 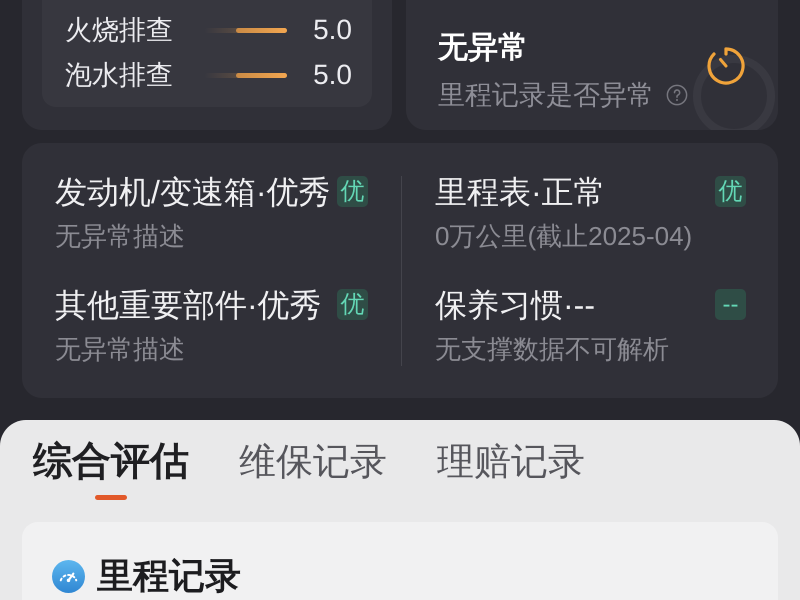 What do you see at coordinates (730, 304) in the screenshot?
I see `grade-badge: --` at bounding box center [730, 304].